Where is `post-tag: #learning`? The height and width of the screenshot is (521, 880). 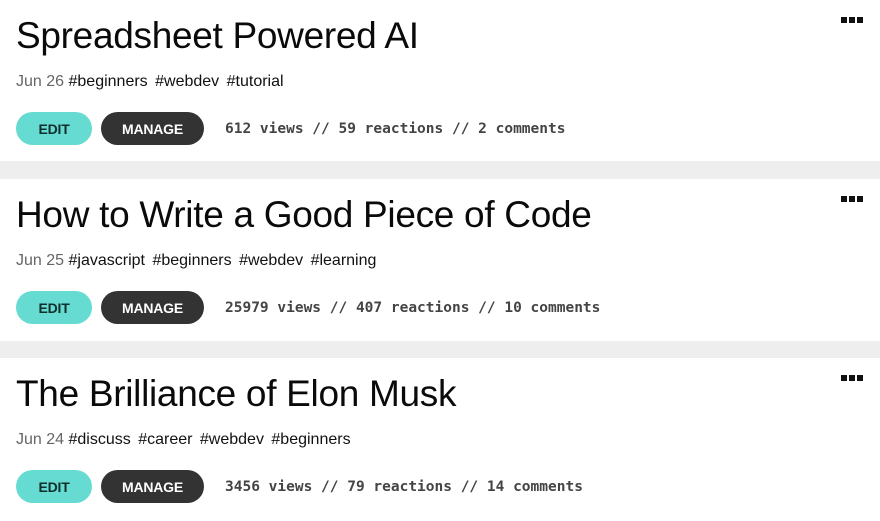 post-tag: #learning is located at coordinates (344, 260).